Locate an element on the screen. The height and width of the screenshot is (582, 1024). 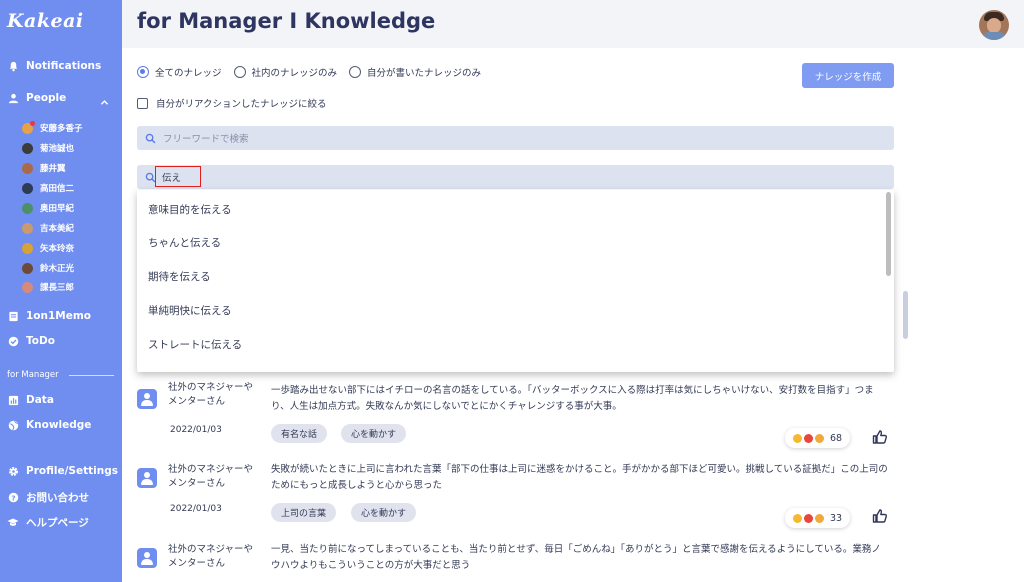
sidebar-item-people: People is located at coordinates (36, 98).